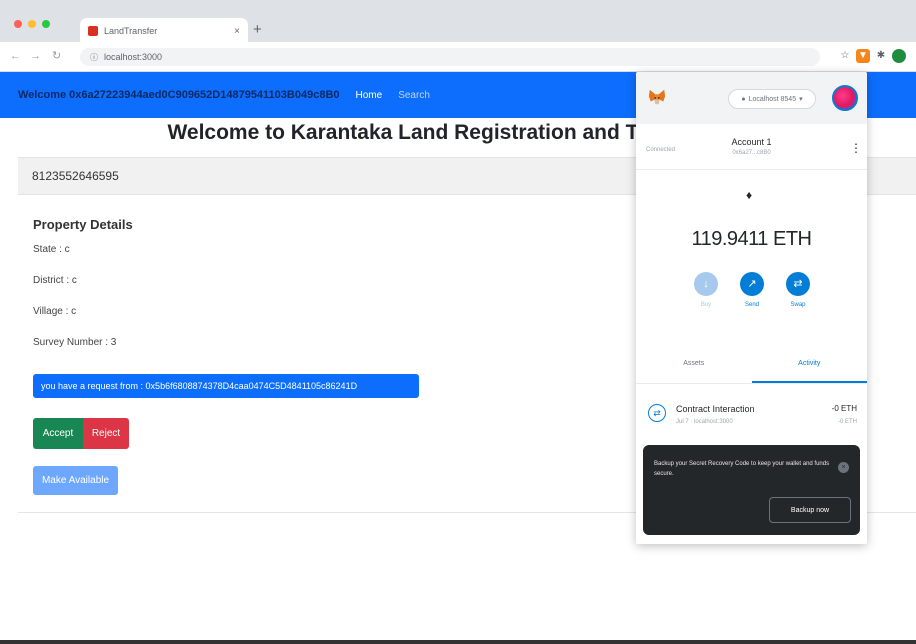  What do you see at coordinates (35, 56) in the screenshot?
I see `forward-arrow-icon: →` at bounding box center [35, 56].